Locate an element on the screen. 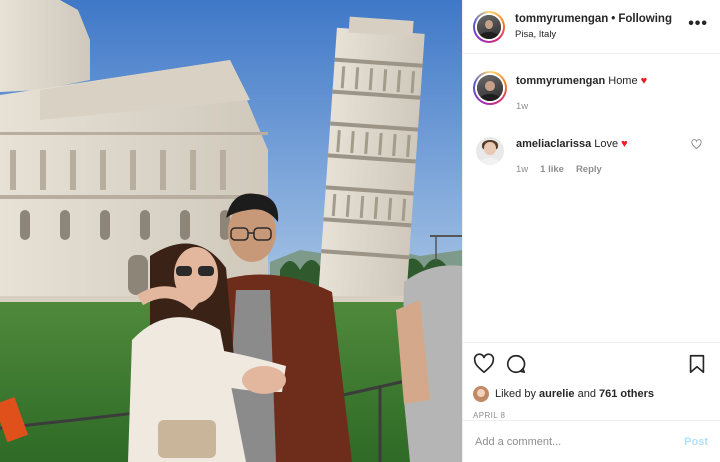 This screenshot has height=462, width=720. add-comment-bar: Post is located at coordinates (591, 441).